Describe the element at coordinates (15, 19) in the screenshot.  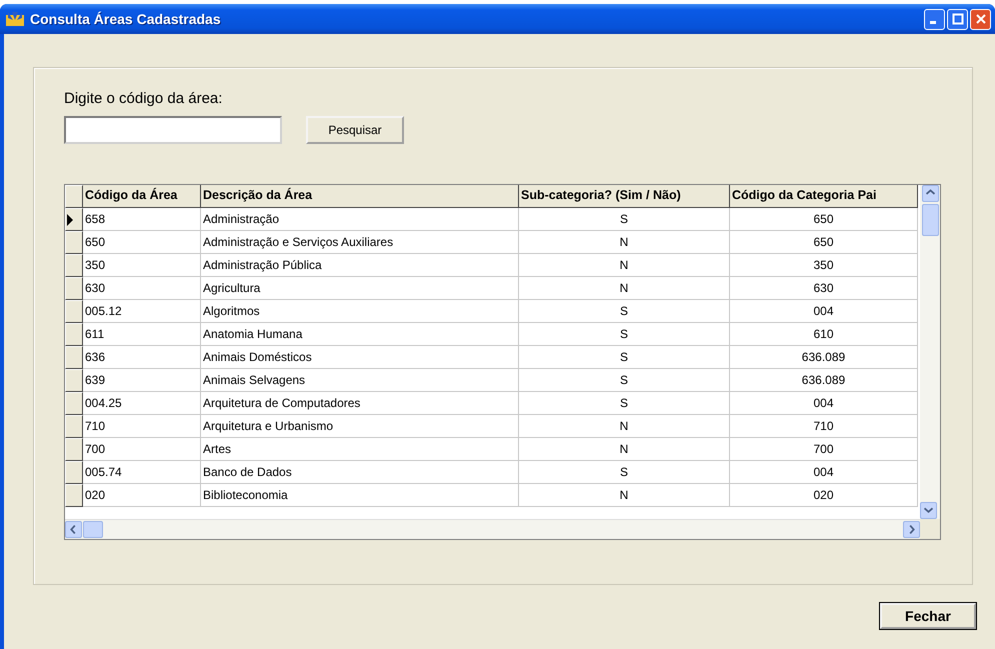
I see `envelope-icon` at that location.